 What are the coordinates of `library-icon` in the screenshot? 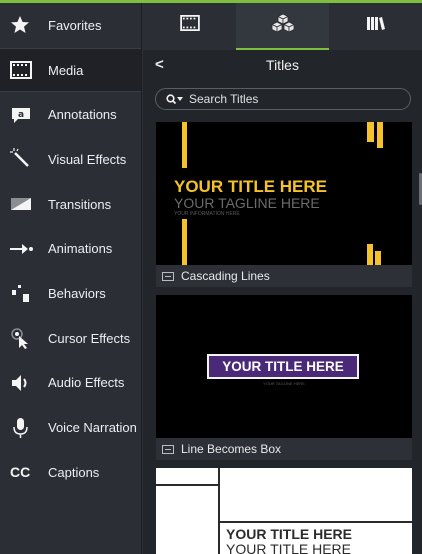 It's located at (376, 25).